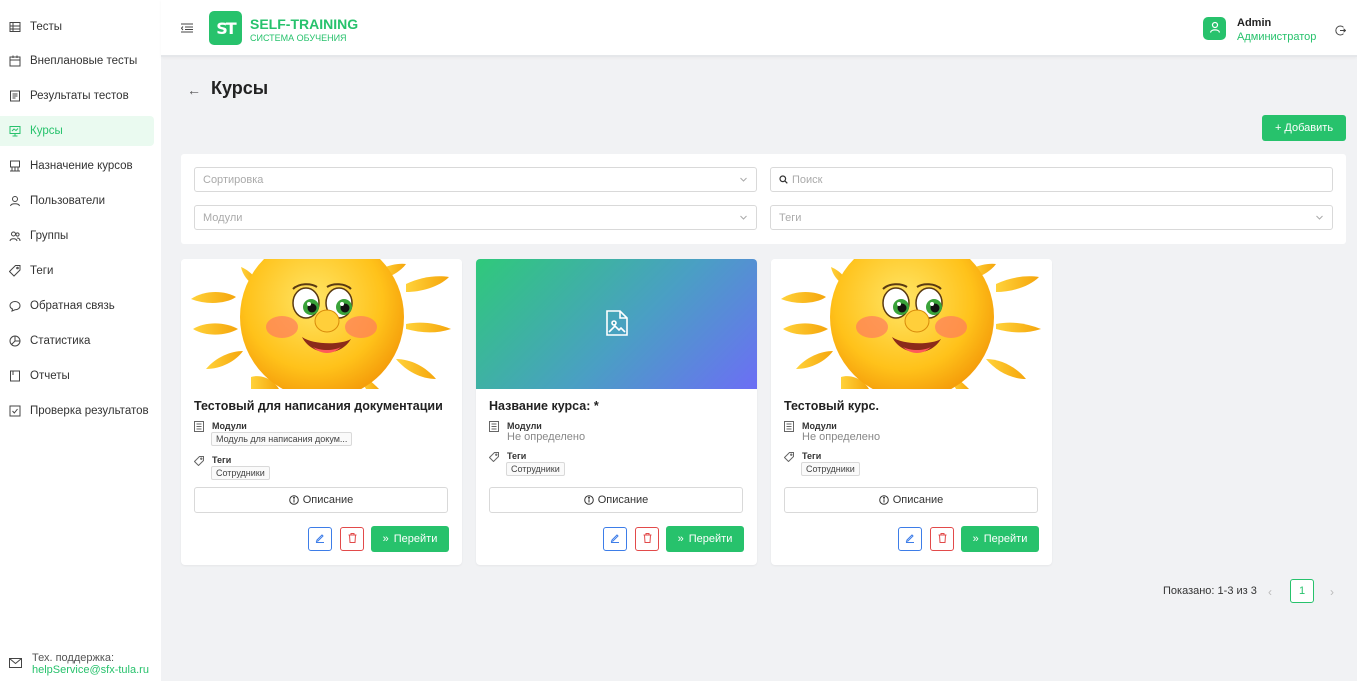 This screenshot has height=681, width=1357. What do you see at coordinates (15, 341) in the screenshot?
I see `stats-icon` at bounding box center [15, 341].